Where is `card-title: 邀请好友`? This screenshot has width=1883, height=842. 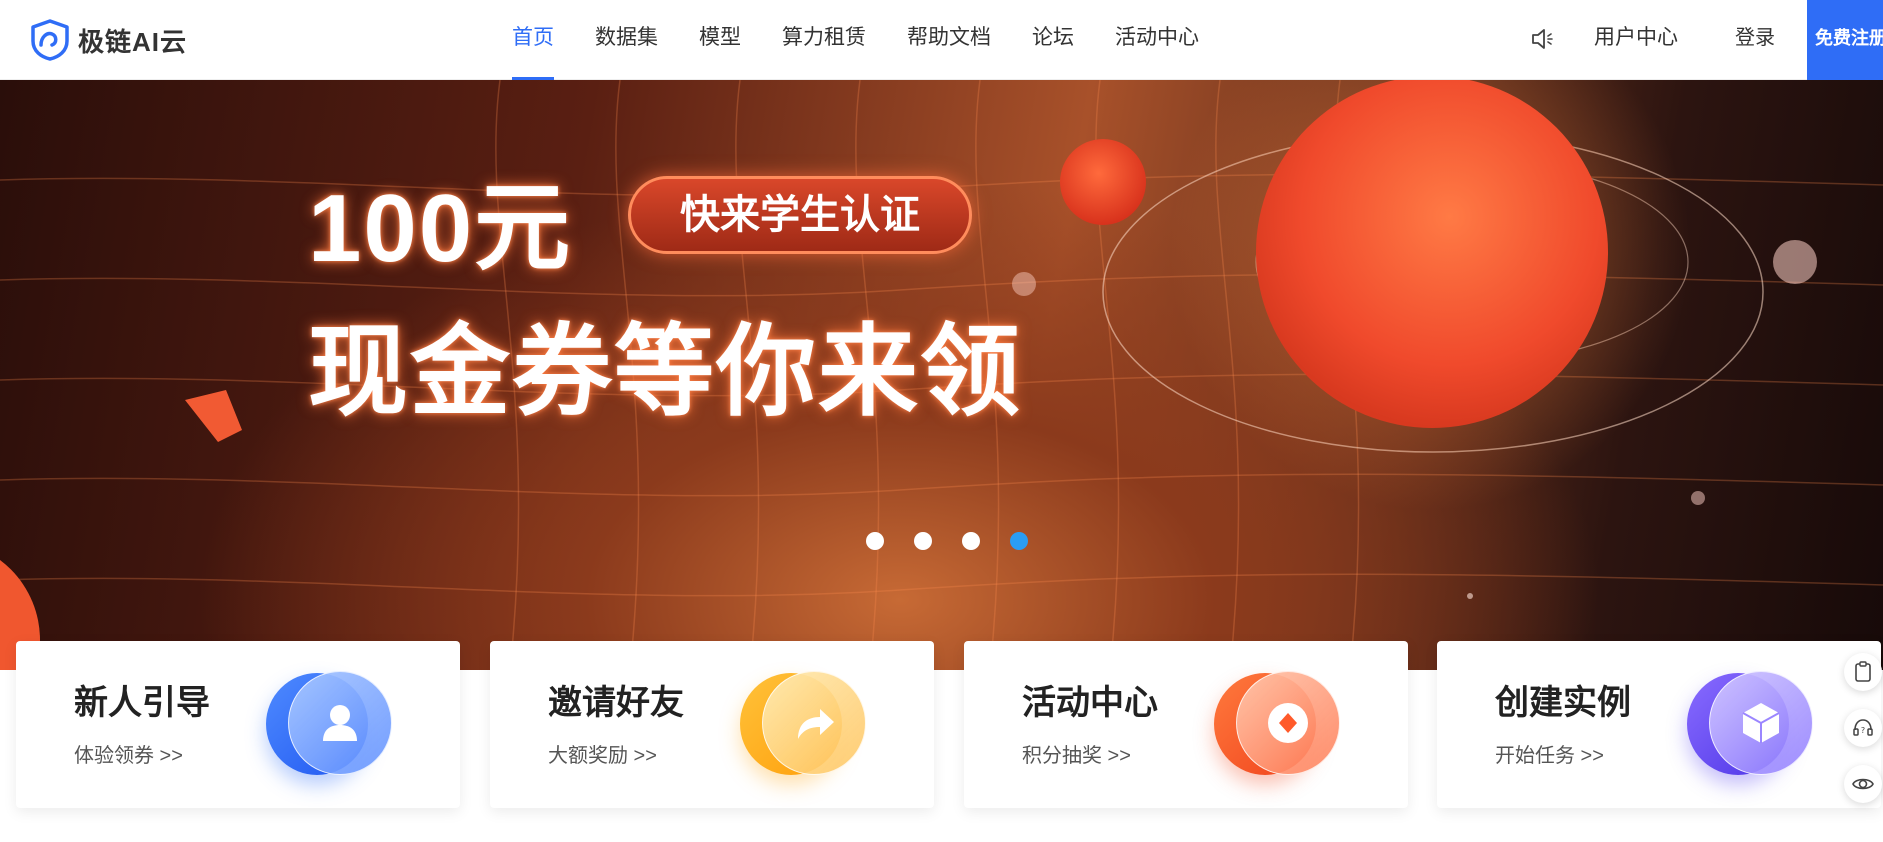
card-title: 邀请好友 is located at coordinates (616, 703).